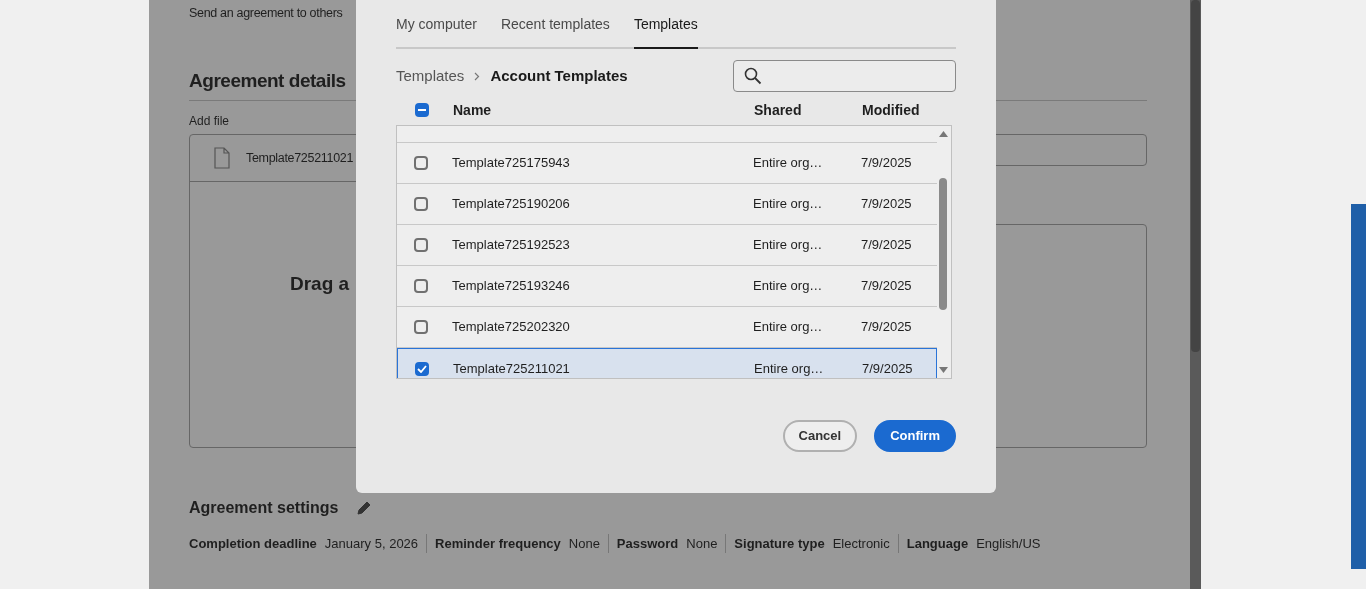 This screenshot has width=1366, height=589. I want to click on cancel-button: Cancel, so click(820, 436).